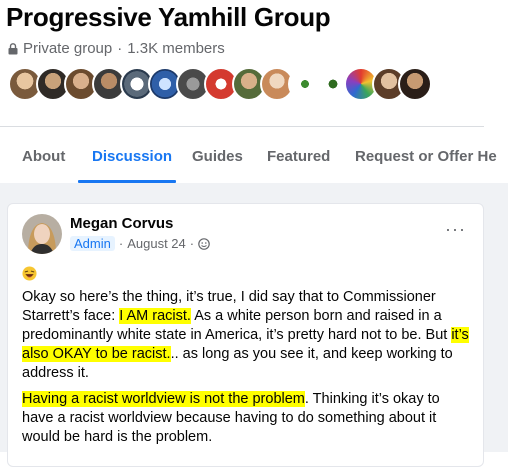  I want to click on admin-badge: Admin, so click(92, 243).